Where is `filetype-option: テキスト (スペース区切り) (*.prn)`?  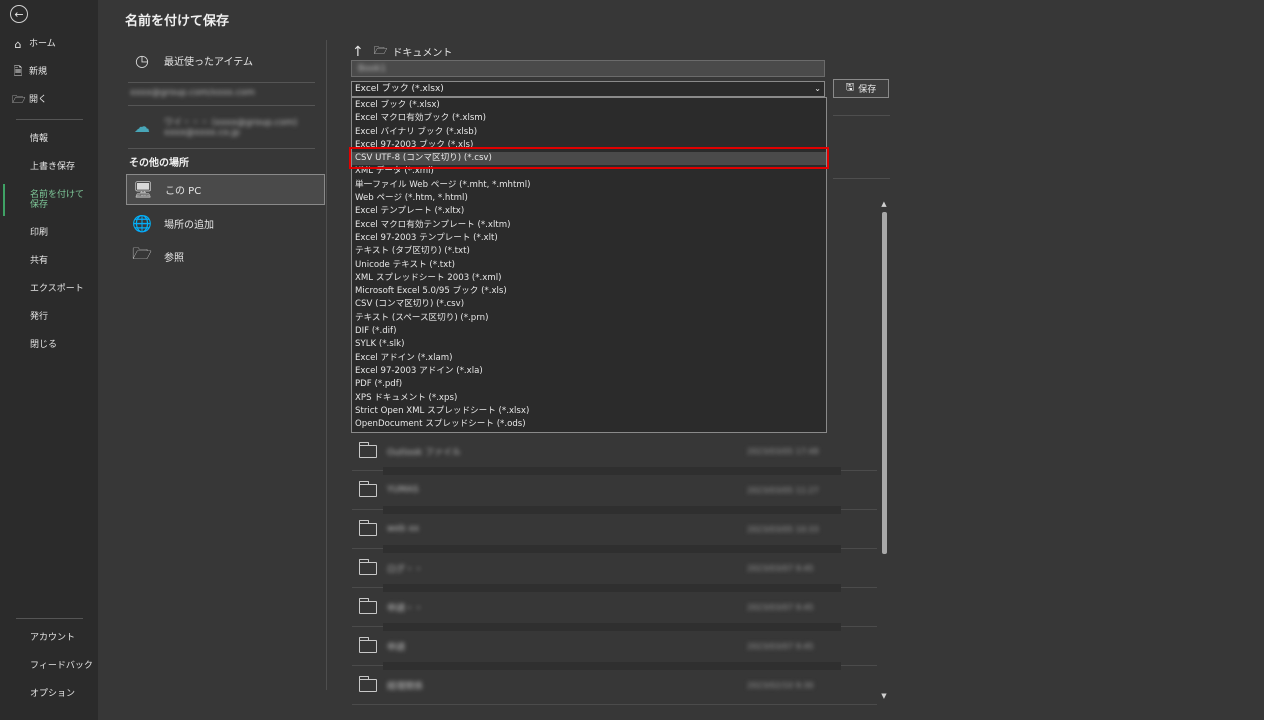 filetype-option: テキスト (スペース区切り) (*.prn) is located at coordinates (589, 318).